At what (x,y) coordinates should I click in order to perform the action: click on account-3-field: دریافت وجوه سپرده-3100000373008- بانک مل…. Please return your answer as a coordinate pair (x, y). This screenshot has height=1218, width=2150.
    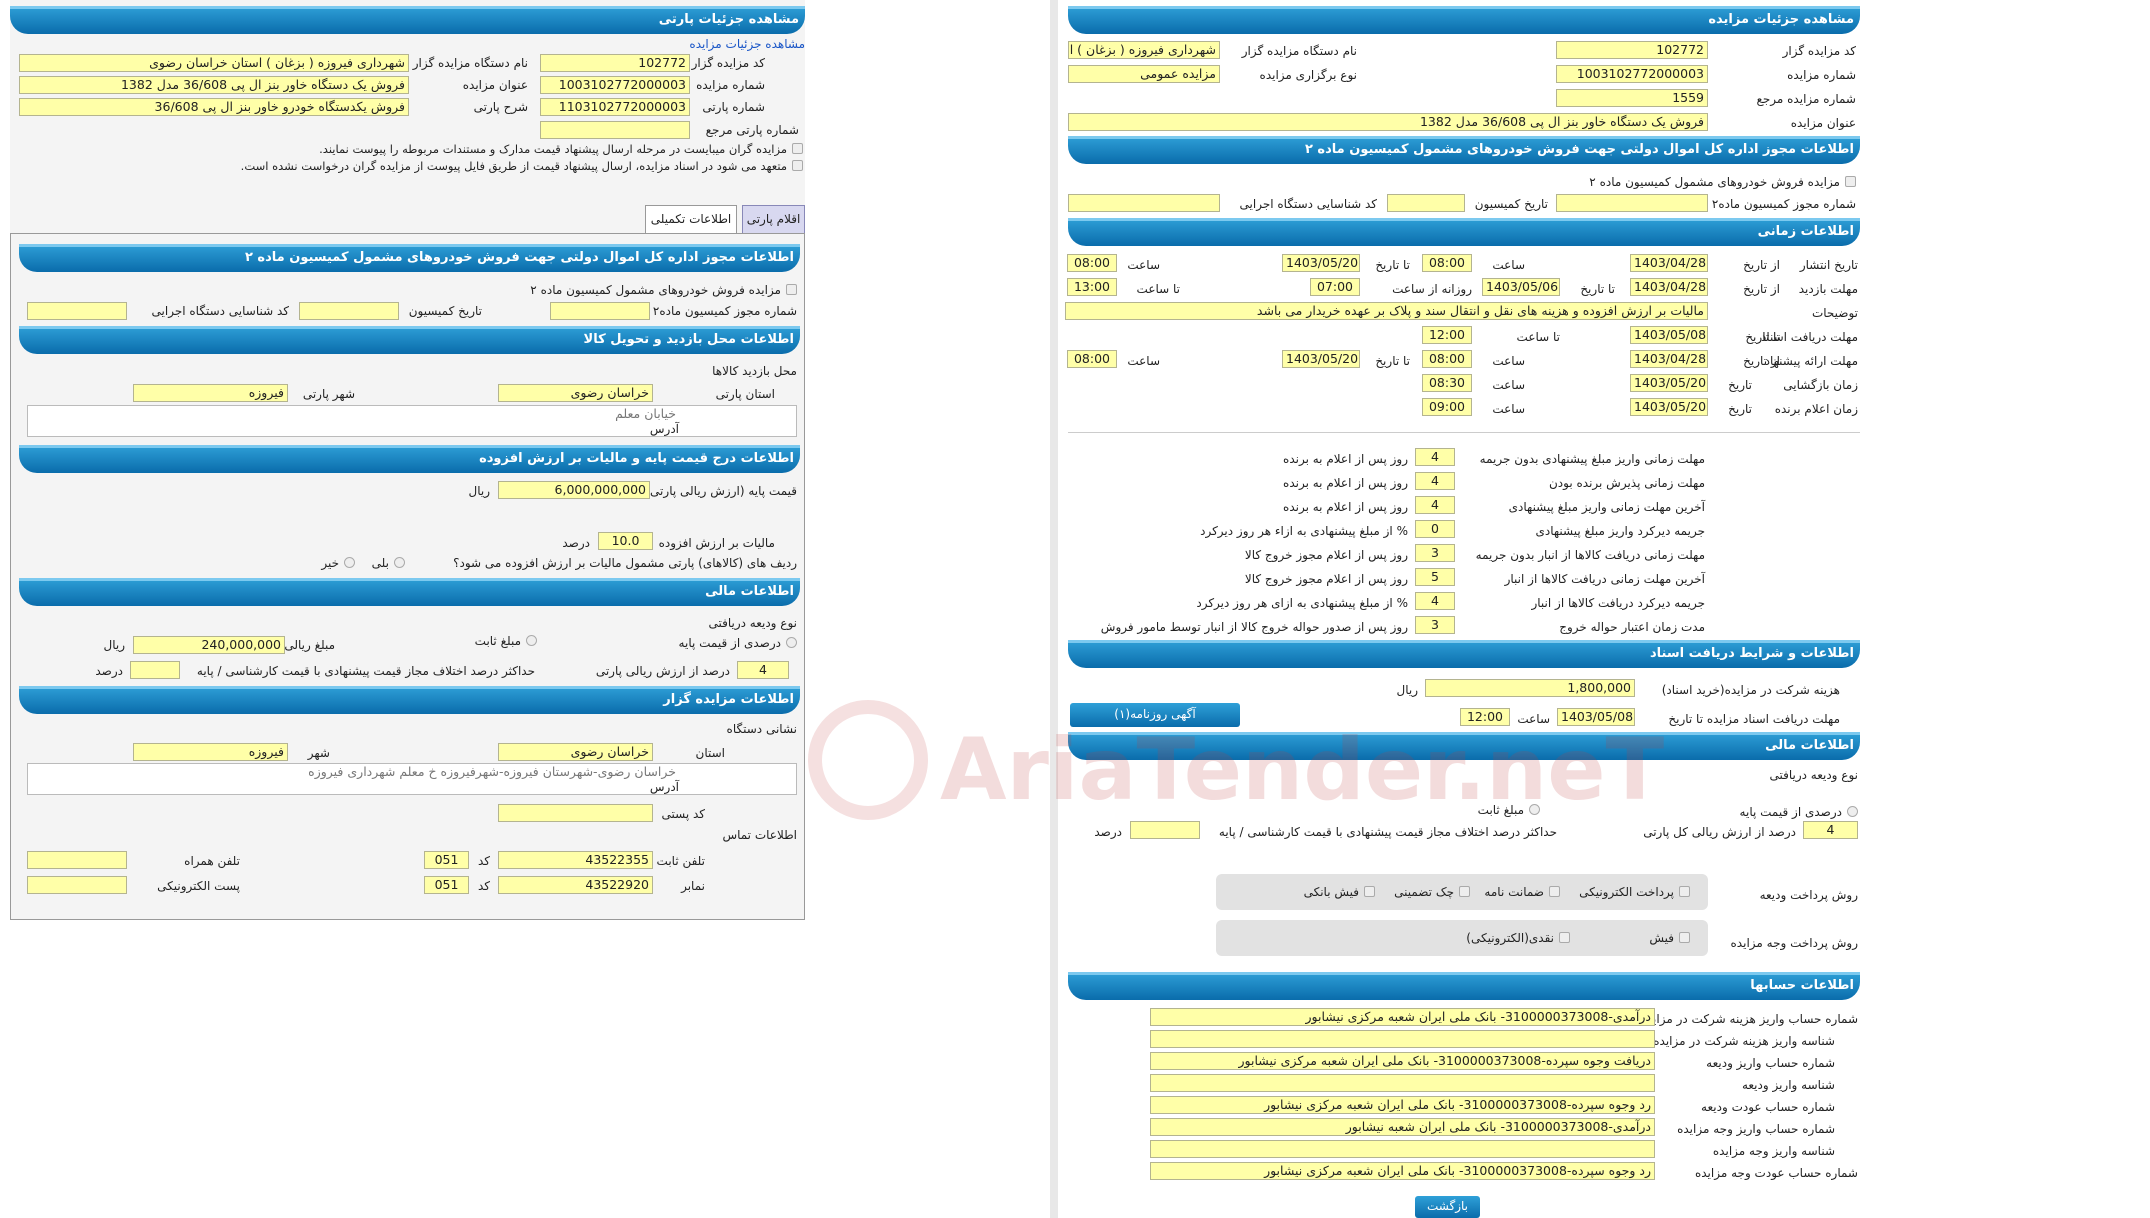
    Looking at the image, I should click on (1402, 1061).